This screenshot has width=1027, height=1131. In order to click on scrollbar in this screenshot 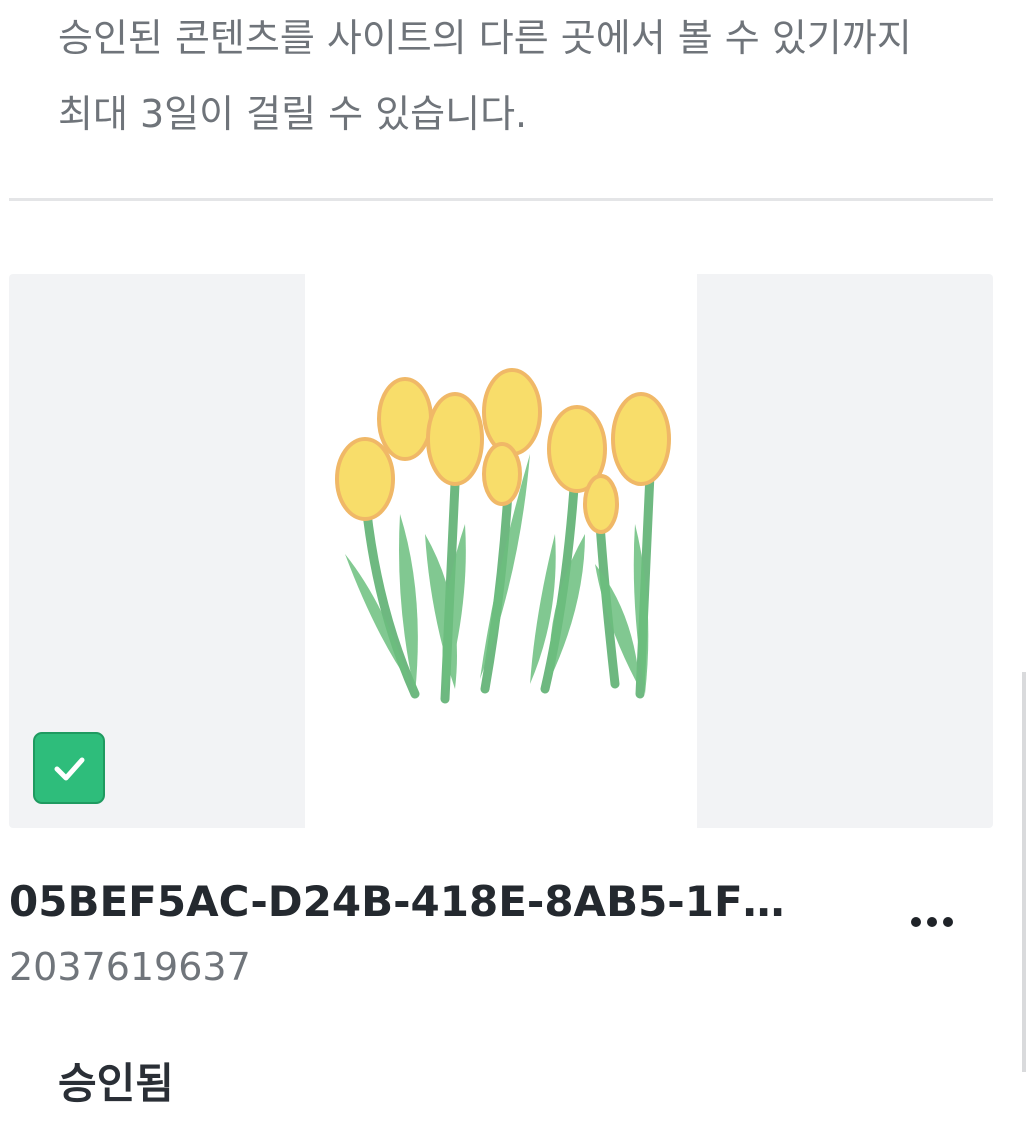, I will do `click(1024, 872)`.